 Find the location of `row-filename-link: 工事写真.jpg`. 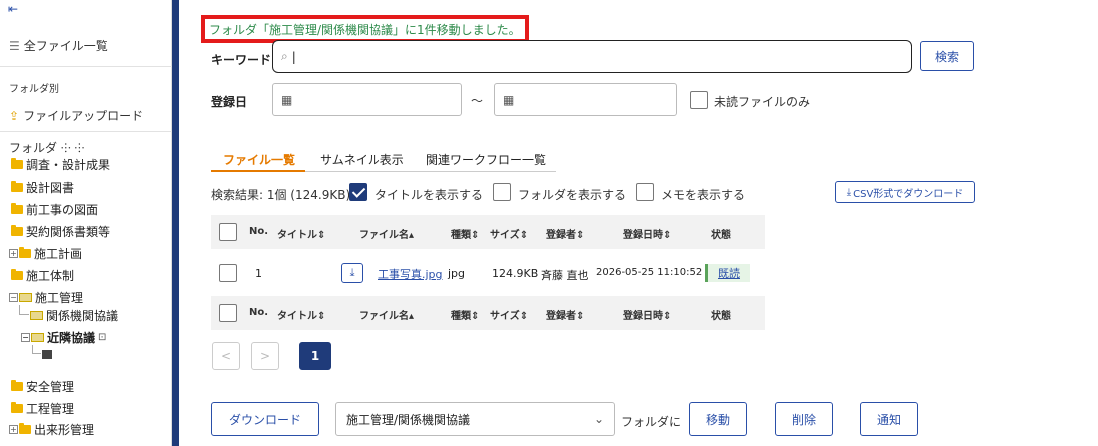

row-filename-link: 工事写真.jpg is located at coordinates (410, 274).